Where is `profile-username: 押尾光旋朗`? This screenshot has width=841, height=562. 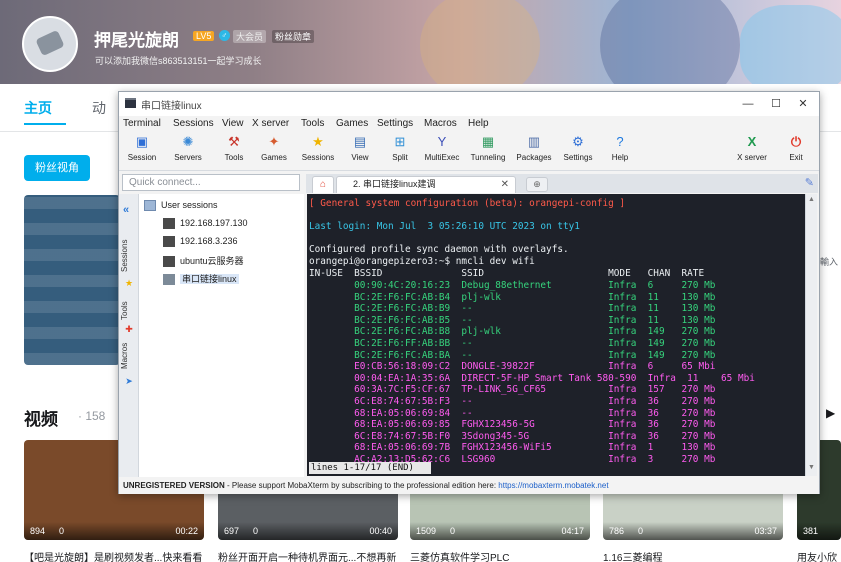
profile-username: 押尾光旋朗 is located at coordinates (136, 40).